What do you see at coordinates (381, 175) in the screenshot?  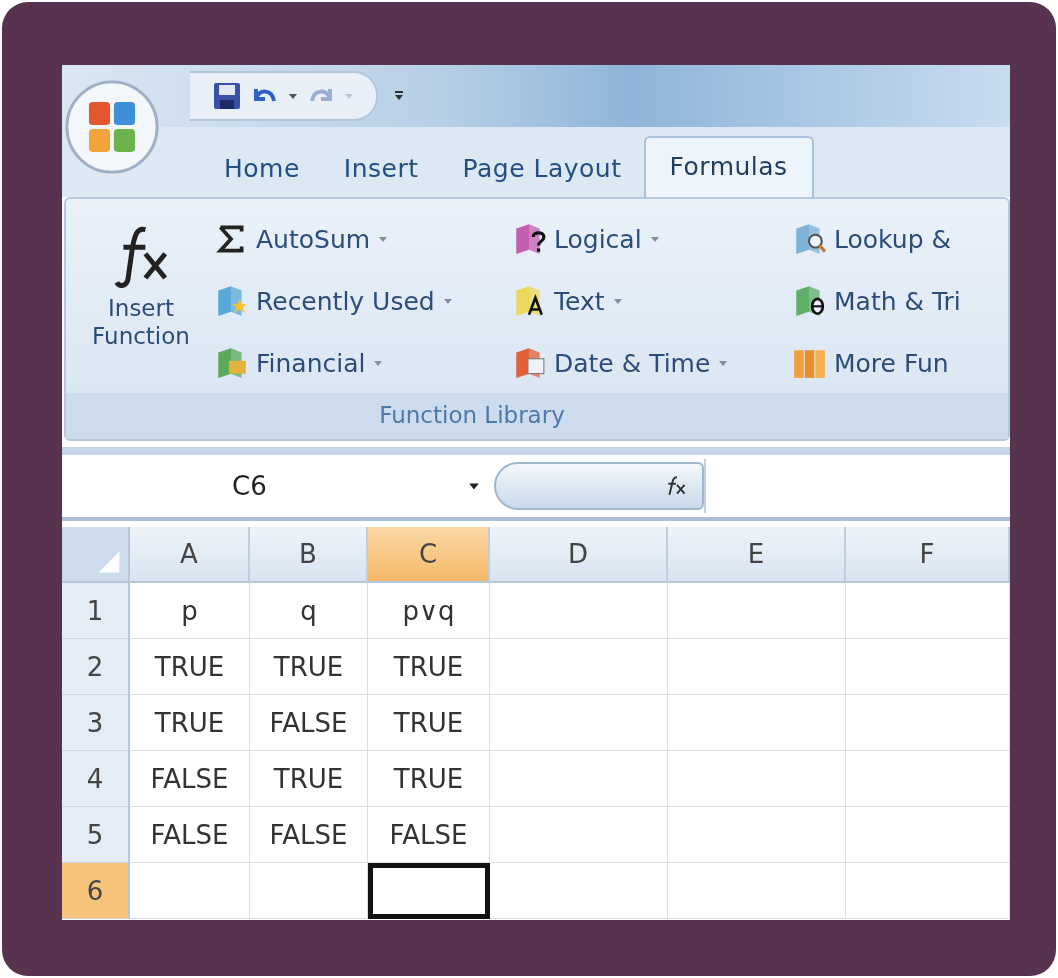 I see `ribbon-tab: Insert` at bounding box center [381, 175].